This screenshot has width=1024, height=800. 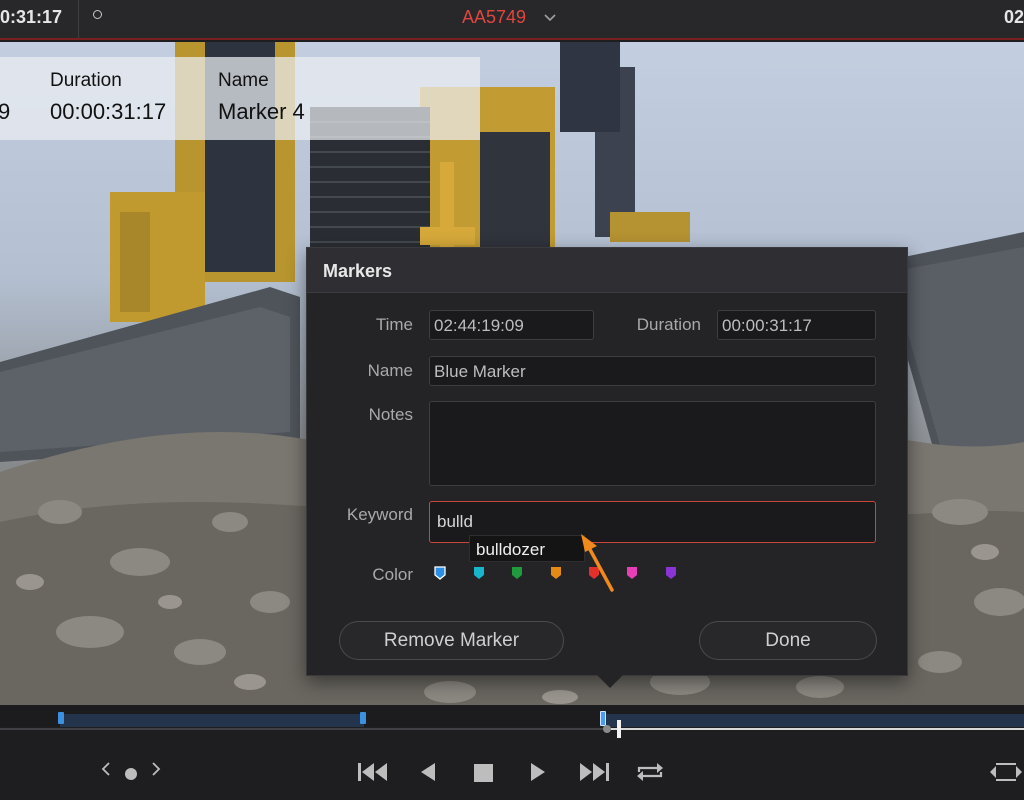 I want to click on time-label: Time, so click(x=394, y=324).